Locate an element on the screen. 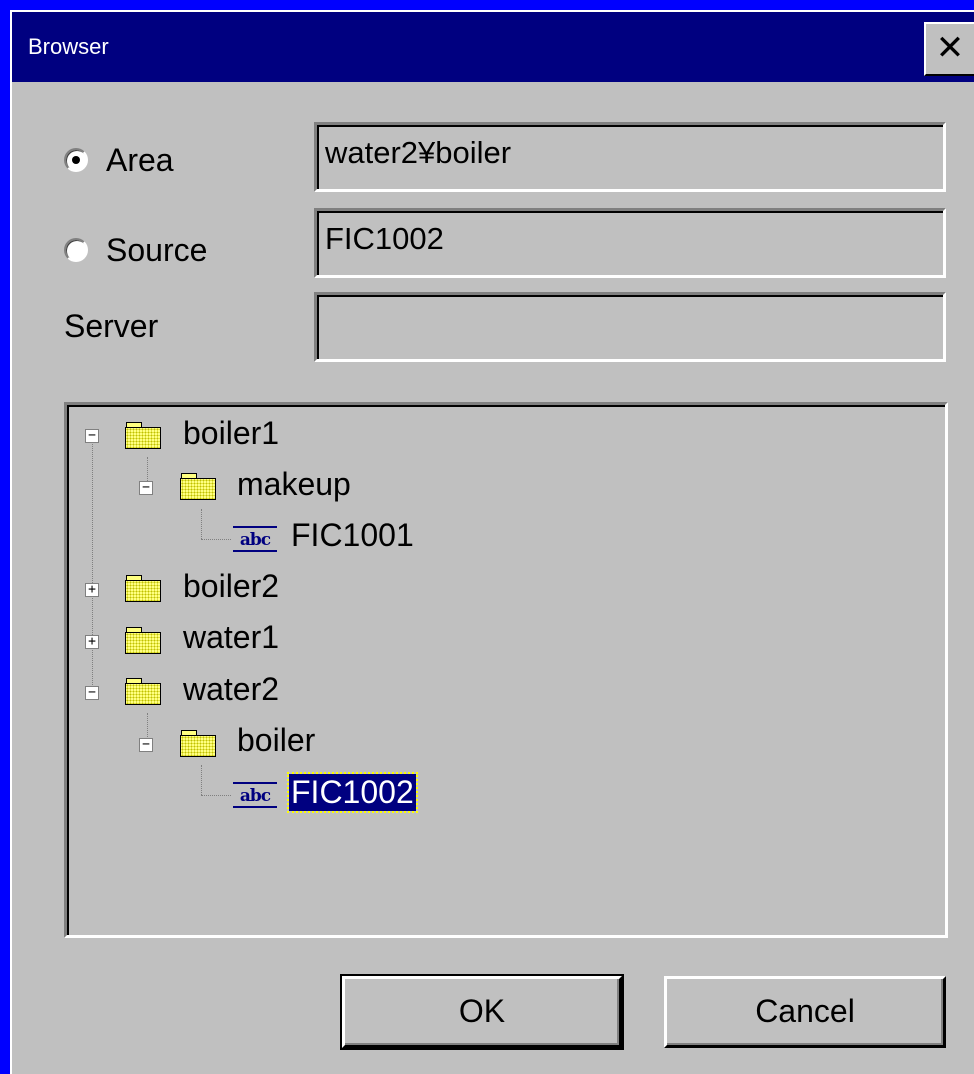 The image size is (974, 1074). source-field: FIC1002 is located at coordinates (630, 243).